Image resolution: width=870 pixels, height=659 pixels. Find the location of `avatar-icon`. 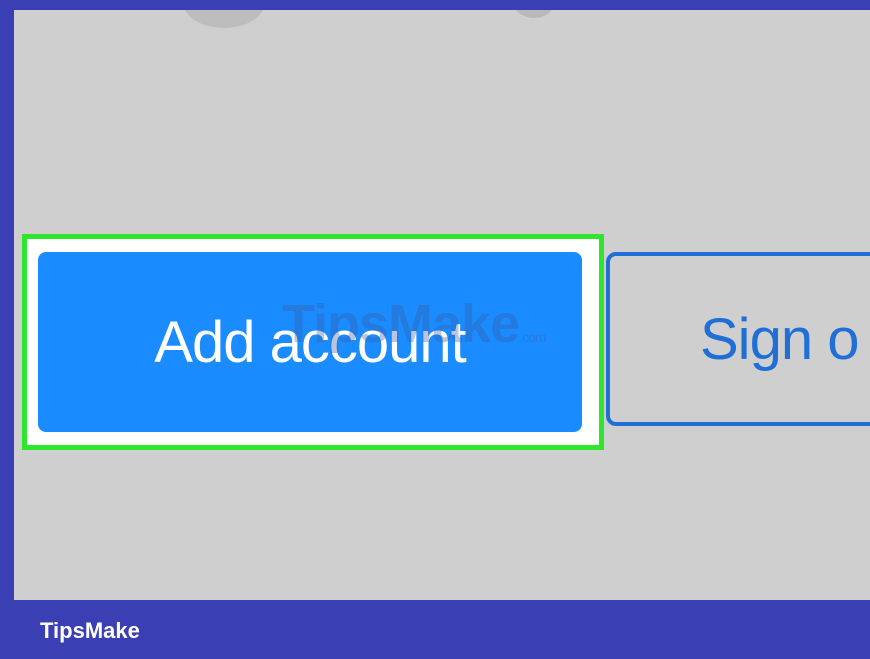

avatar-icon is located at coordinates (224, 19).